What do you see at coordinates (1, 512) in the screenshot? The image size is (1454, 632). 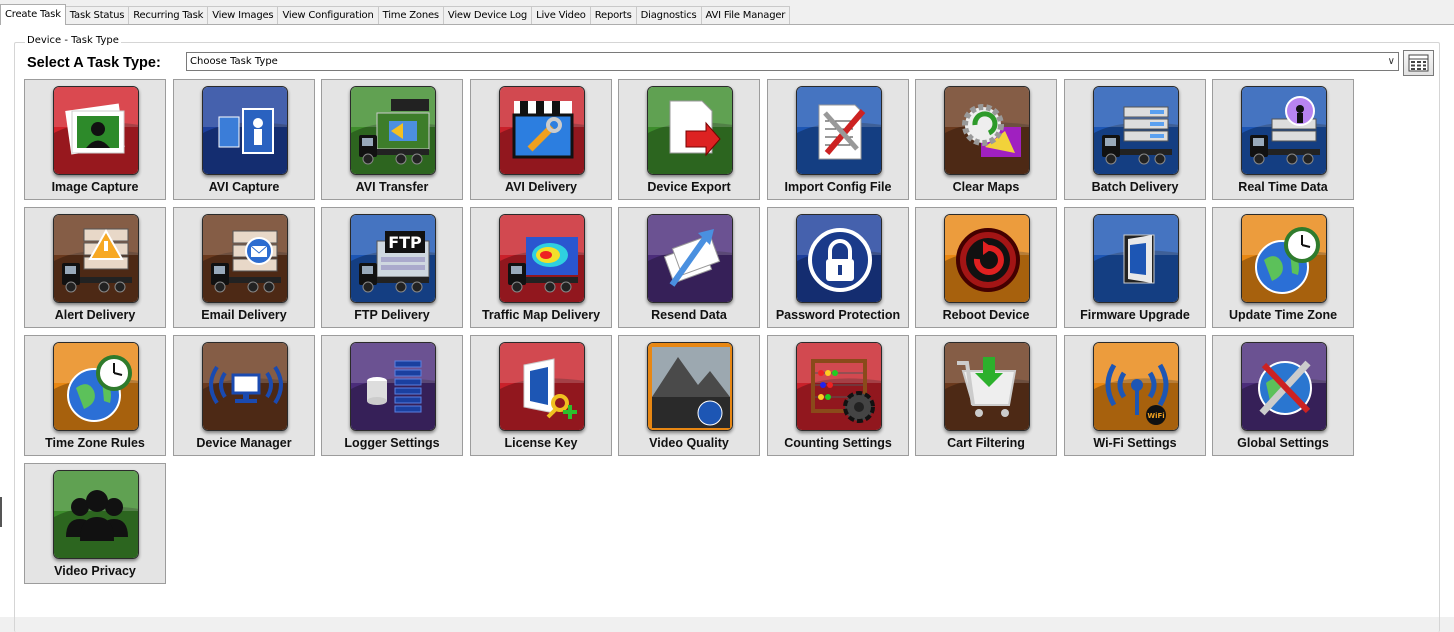 I see `window-edge-marker` at bounding box center [1, 512].